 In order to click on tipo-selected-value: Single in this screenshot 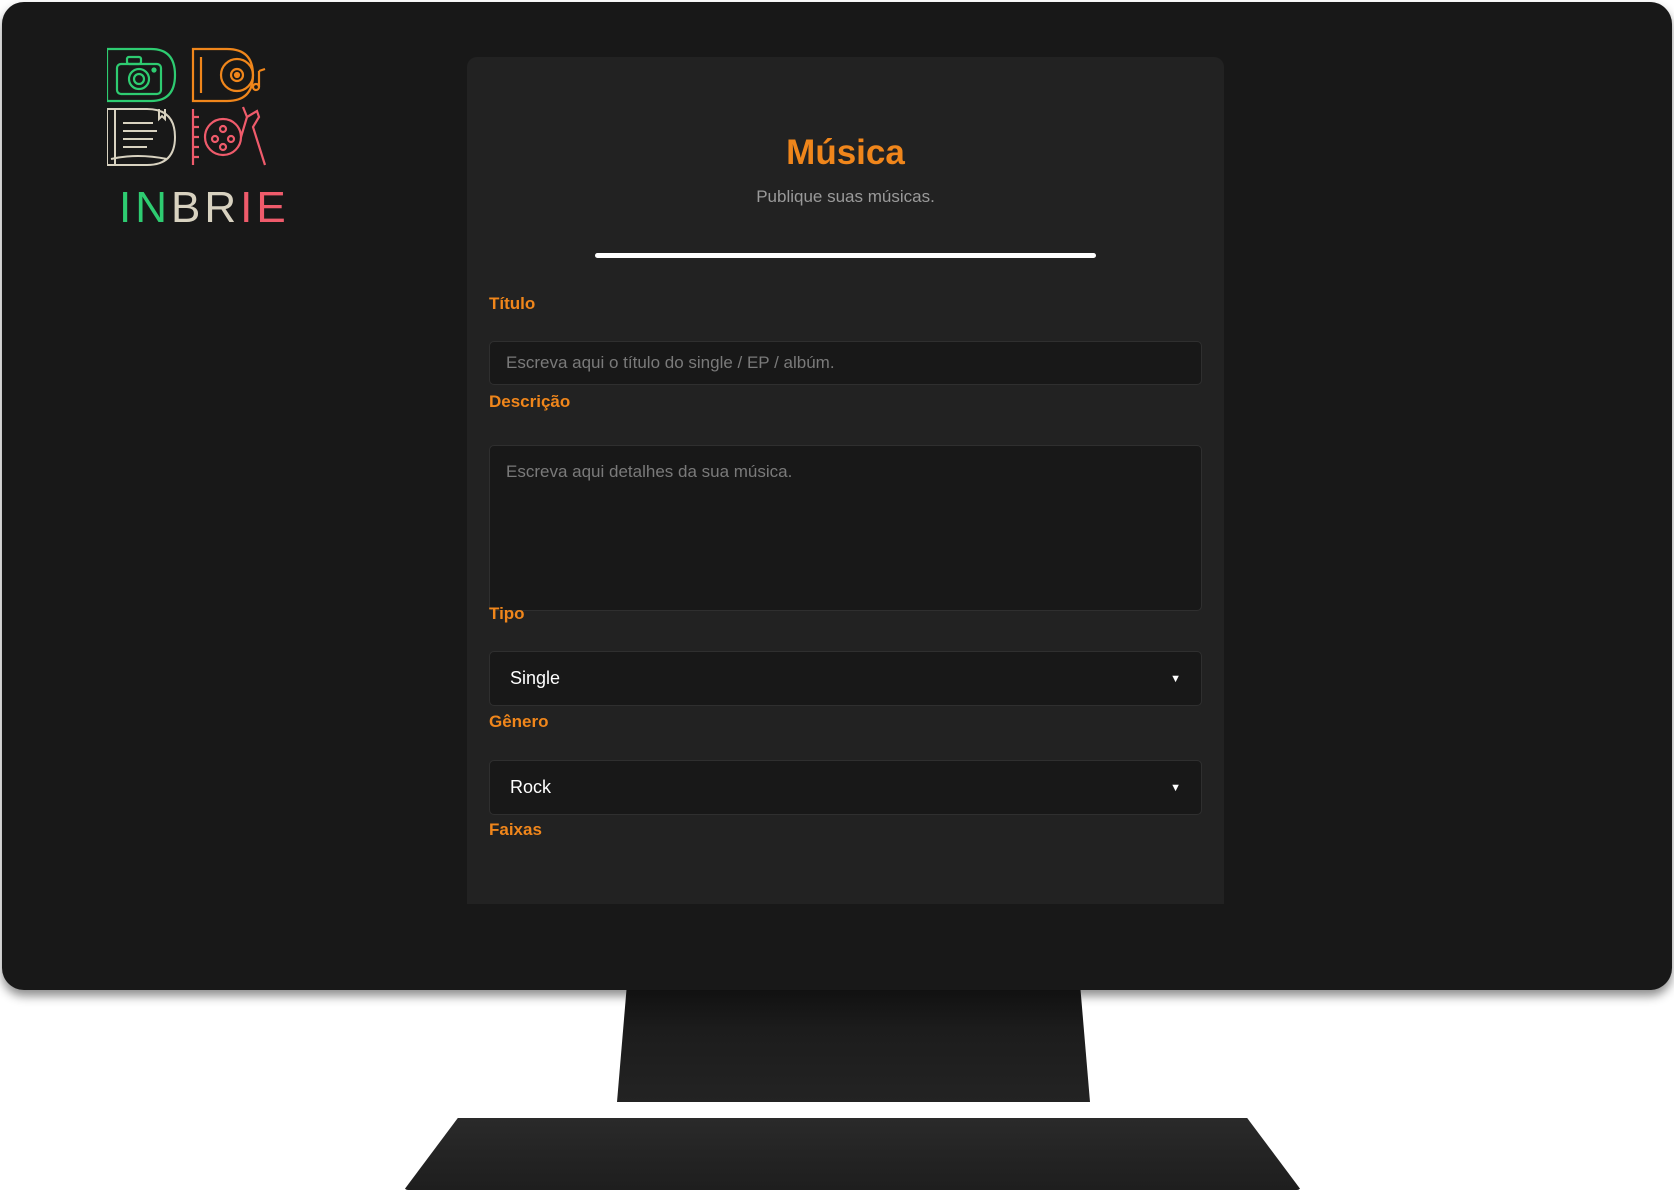, I will do `click(535, 678)`.